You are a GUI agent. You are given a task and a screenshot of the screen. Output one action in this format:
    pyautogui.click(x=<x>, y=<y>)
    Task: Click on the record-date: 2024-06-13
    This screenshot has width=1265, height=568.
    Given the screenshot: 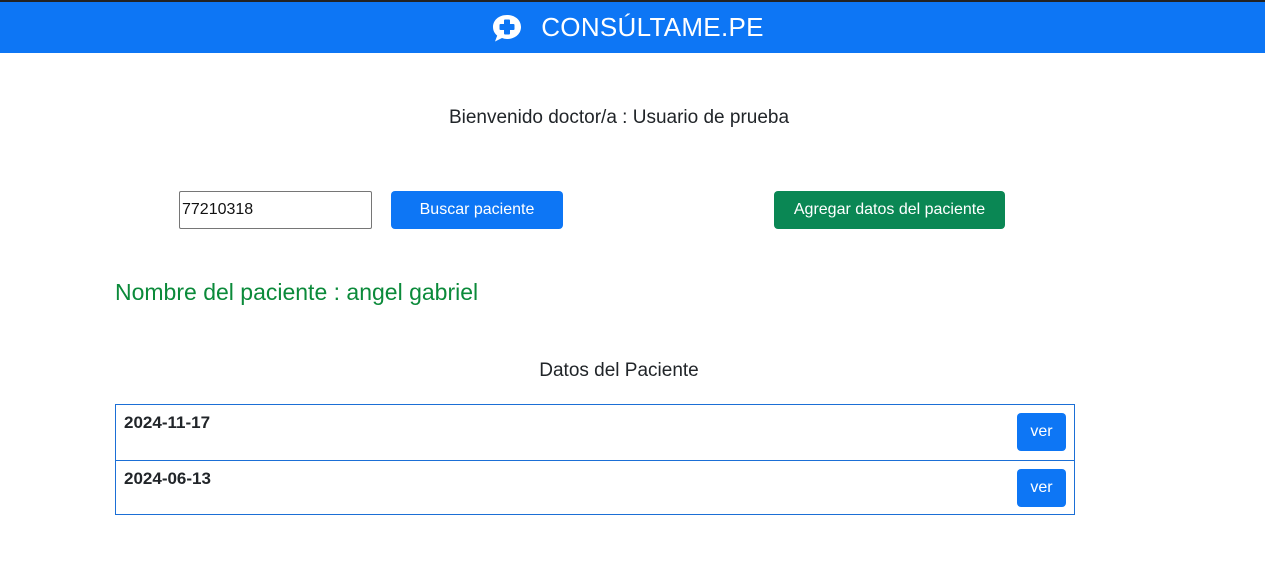 What is the action you would take?
    pyautogui.click(x=167, y=478)
    